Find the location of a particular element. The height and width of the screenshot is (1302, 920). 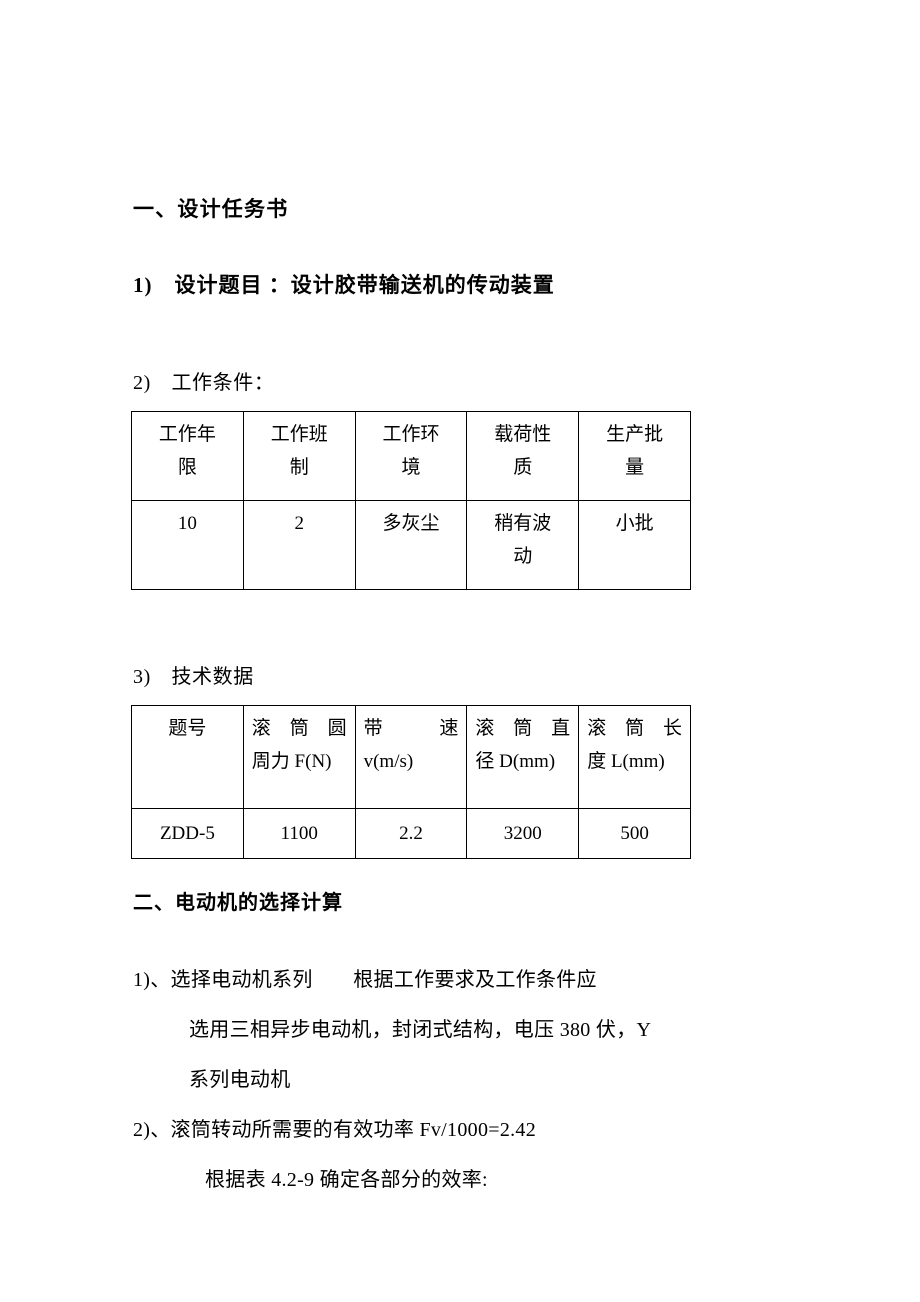

cell-line-2: 周力 F(N) is located at coordinates (291, 762).